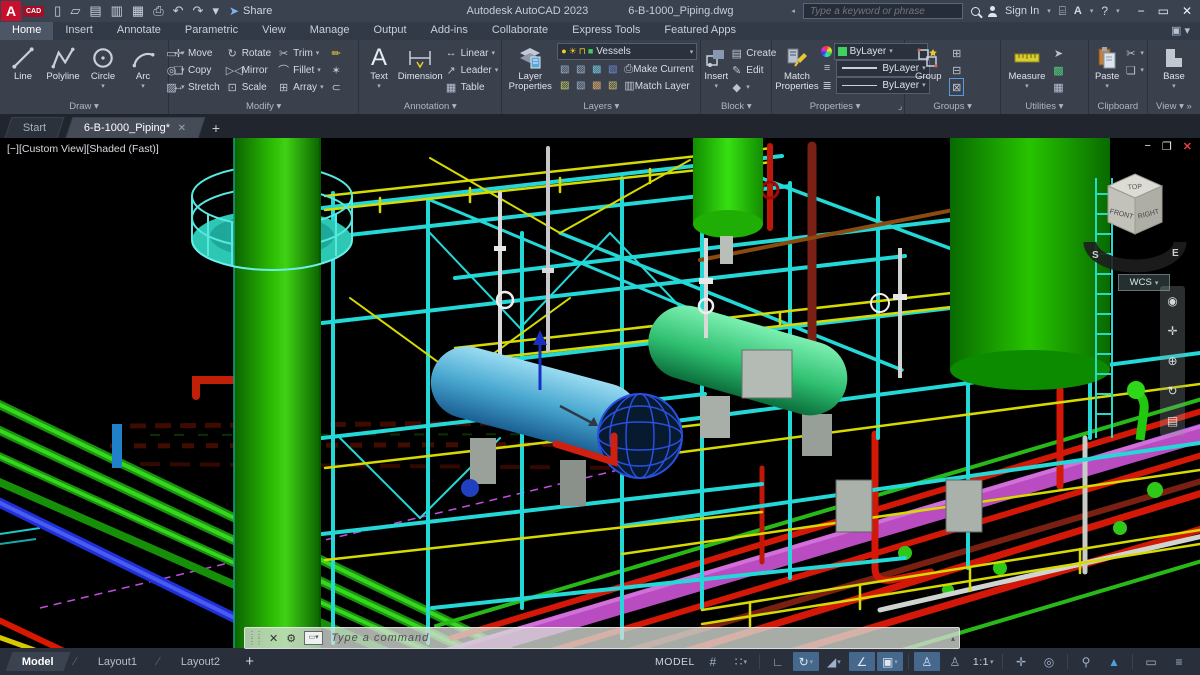 The height and width of the screenshot is (675, 1200). What do you see at coordinates (834, 661) in the screenshot?
I see `isometric-drafting-button: ◢ ▾` at bounding box center [834, 661].